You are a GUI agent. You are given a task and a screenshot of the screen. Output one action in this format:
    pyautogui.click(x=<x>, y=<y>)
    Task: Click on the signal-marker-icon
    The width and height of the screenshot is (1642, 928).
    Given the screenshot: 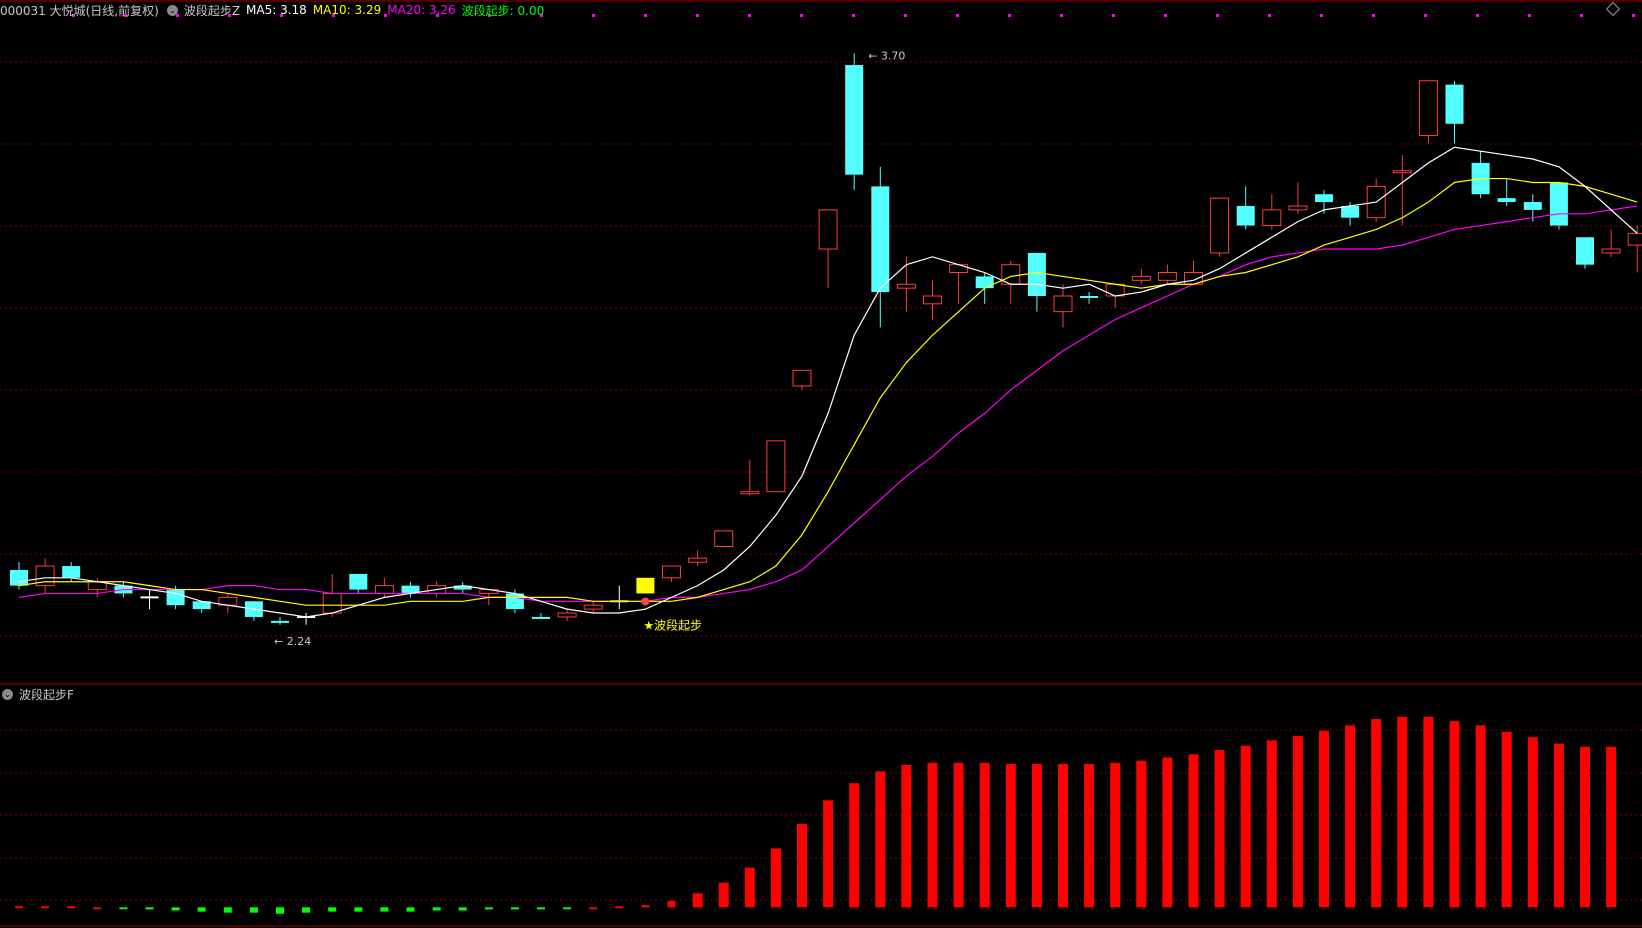 What is the action you would take?
    pyautogui.click(x=645, y=601)
    